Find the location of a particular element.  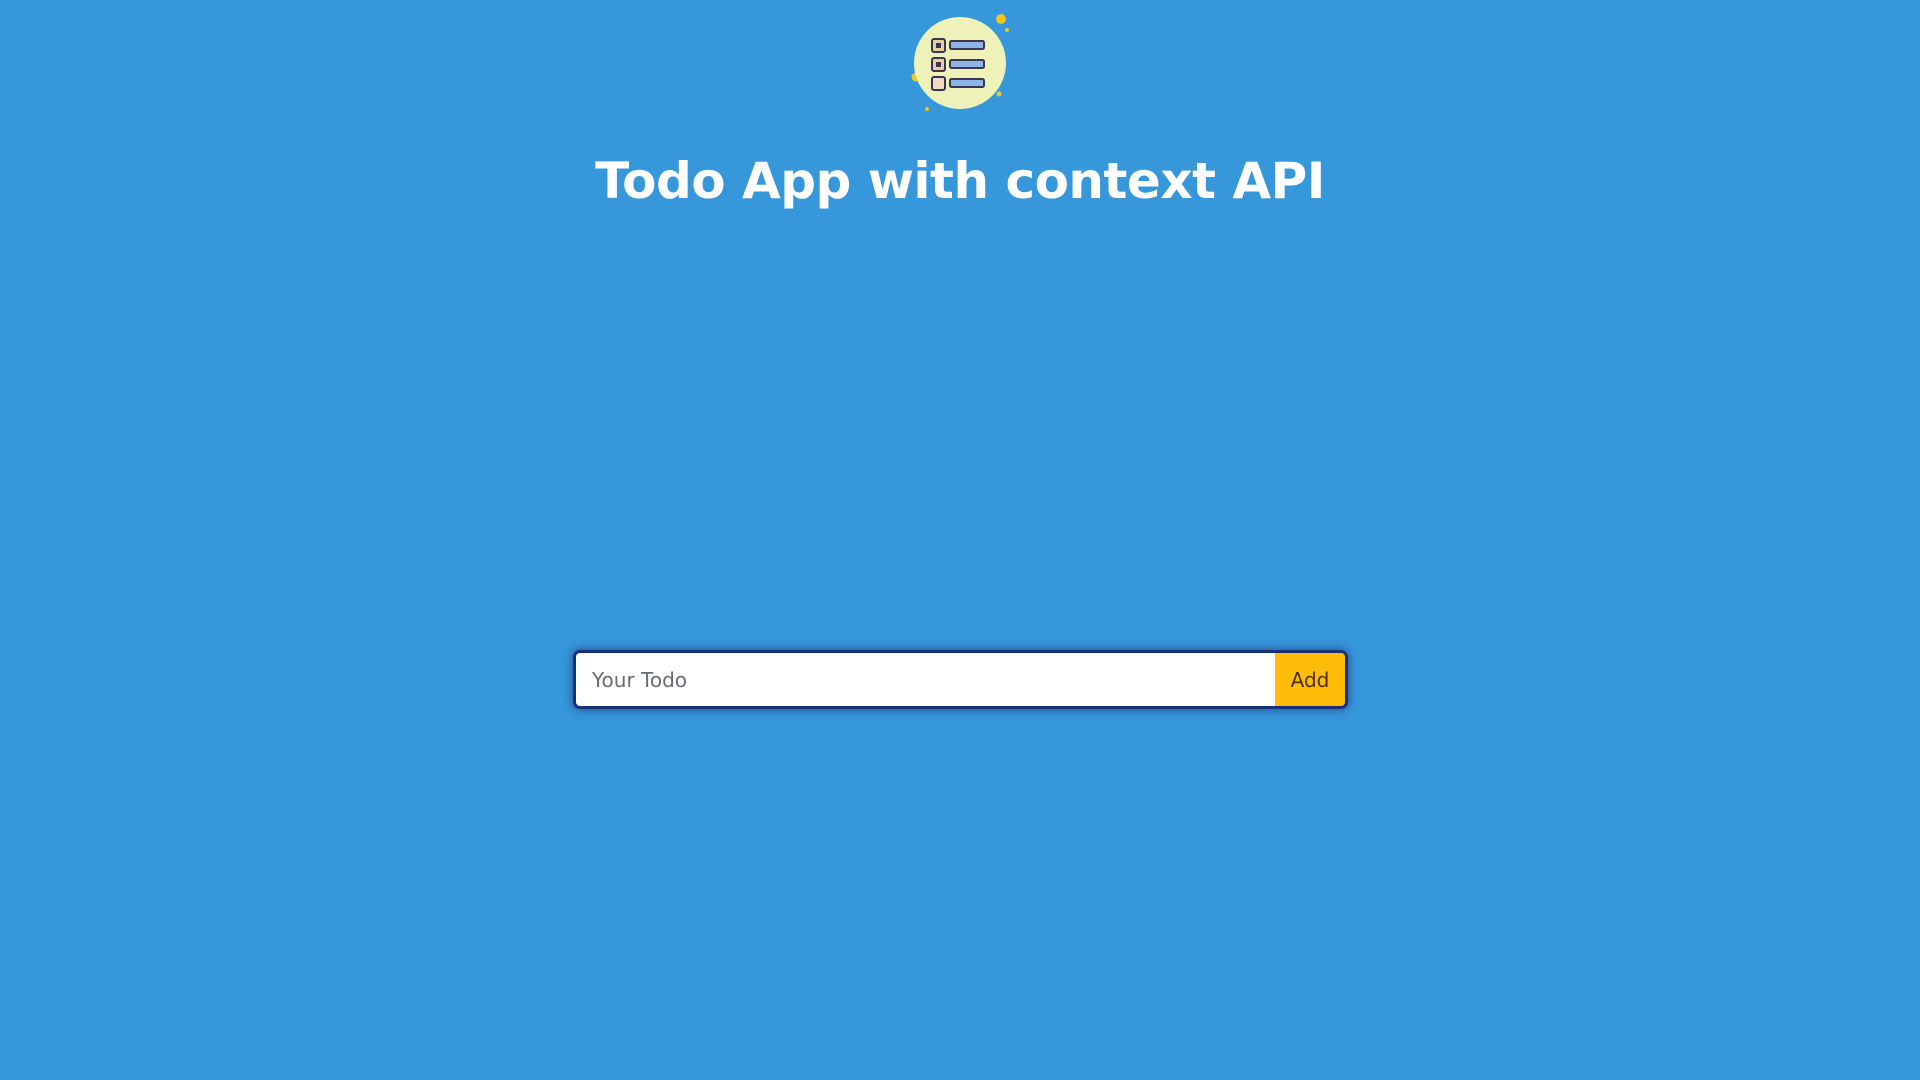

todo-form: Add is located at coordinates (960, 679).